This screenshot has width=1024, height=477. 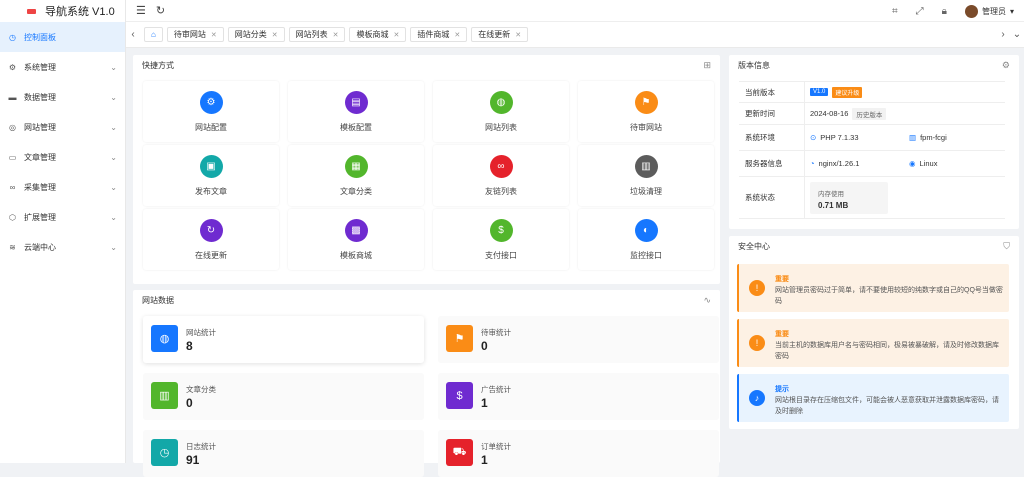 What do you see at coordinates (189, 346) in the screenshot?
I see `stat-value: 8` at bounding box center [189, 346].